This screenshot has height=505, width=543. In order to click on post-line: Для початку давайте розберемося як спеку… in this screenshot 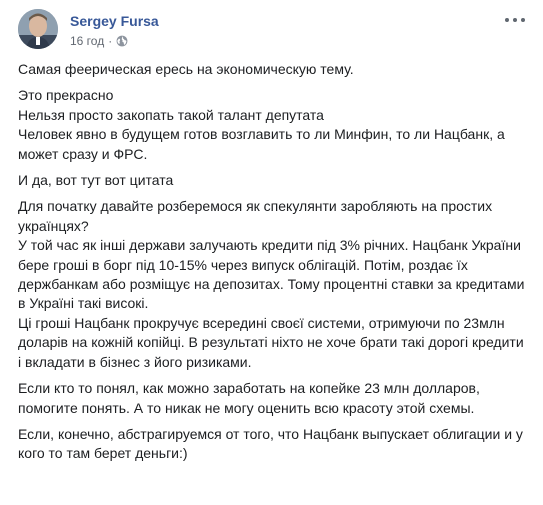, I will do `click(255, 216)`.